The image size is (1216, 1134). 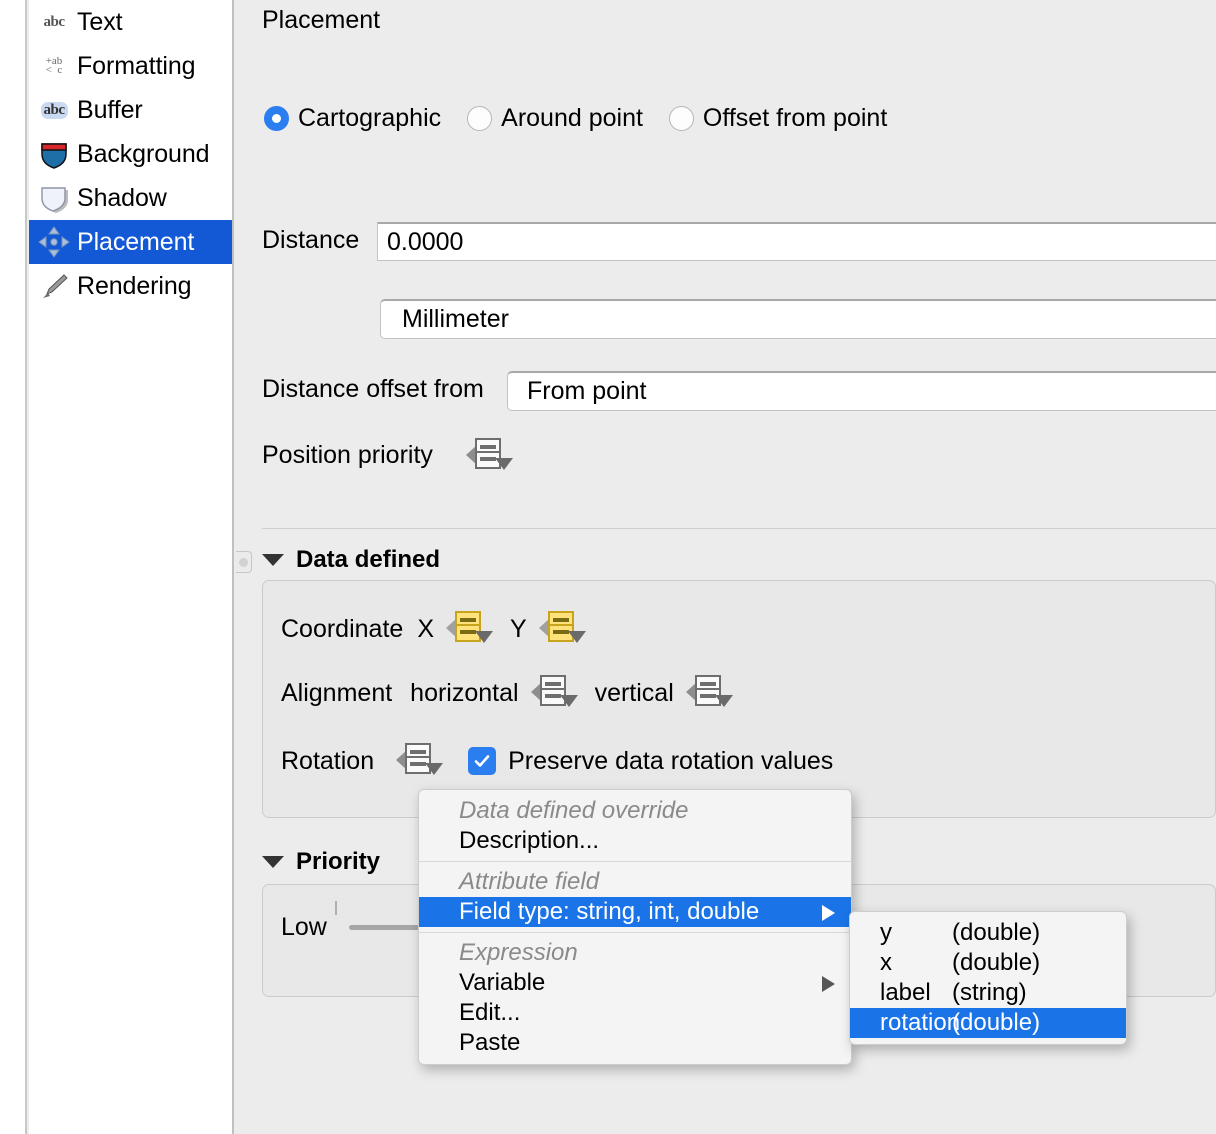 What do you see at coordinates (796, 241) in the screenshot?
I see `distance-input: 0.0000` at bounding box center [796, 241].